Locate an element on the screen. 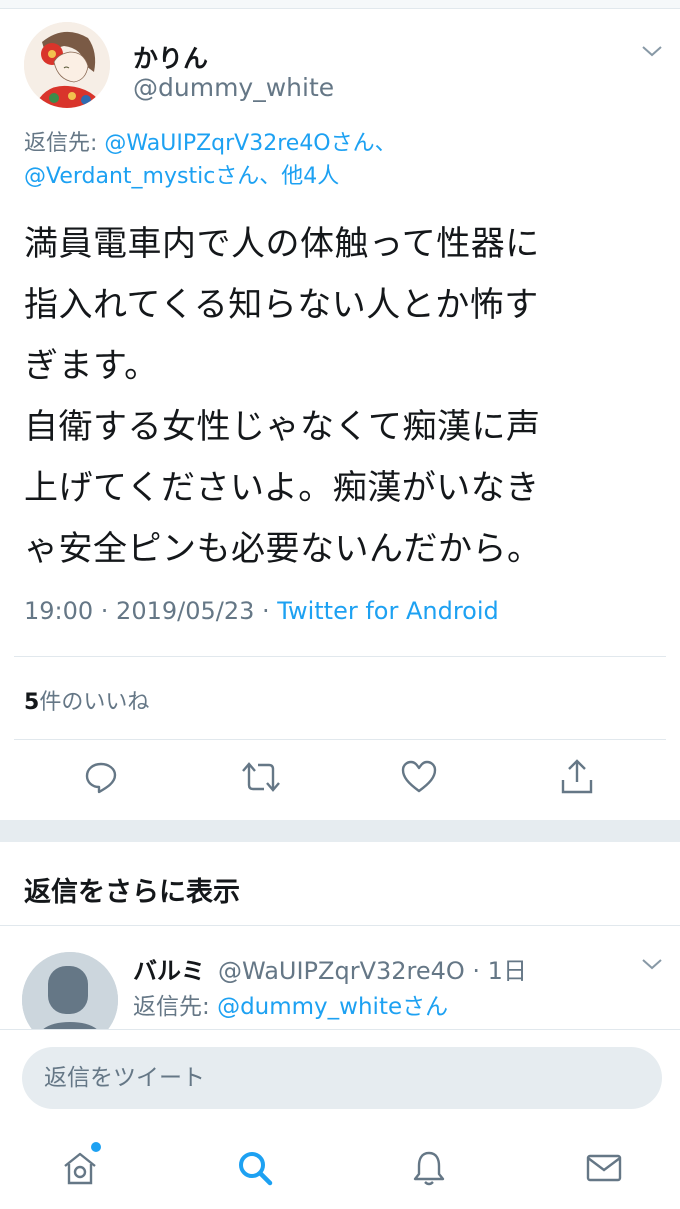 The width and height of the screenshot is (680, 1209). tweet-timestamp: 19:00 · 2019/05/23 · is located at coordinates (151, 611).